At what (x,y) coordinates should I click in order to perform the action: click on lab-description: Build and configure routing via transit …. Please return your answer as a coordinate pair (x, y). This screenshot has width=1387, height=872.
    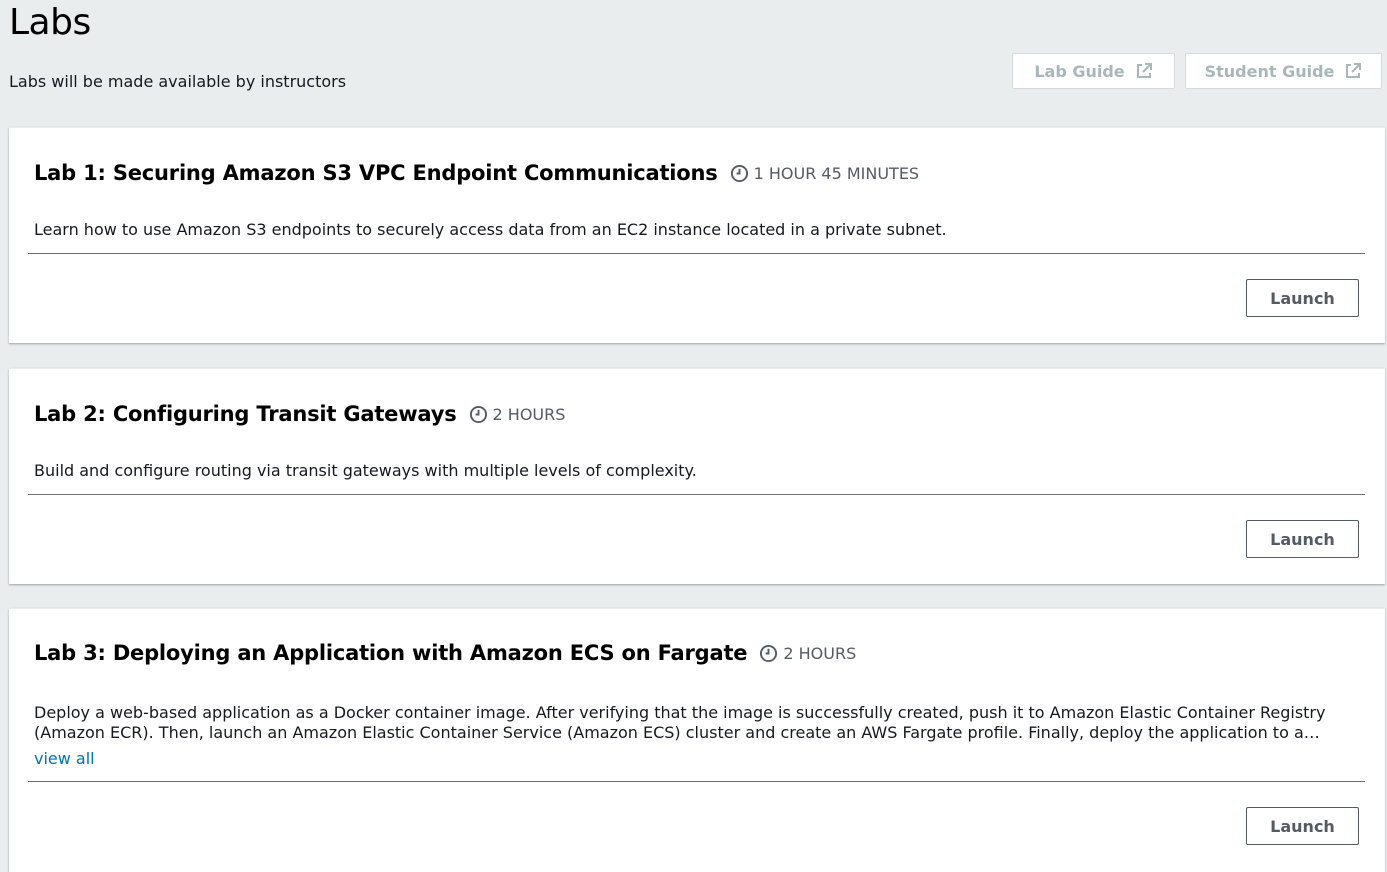
    Looking at the image, I should click on (699, 471).